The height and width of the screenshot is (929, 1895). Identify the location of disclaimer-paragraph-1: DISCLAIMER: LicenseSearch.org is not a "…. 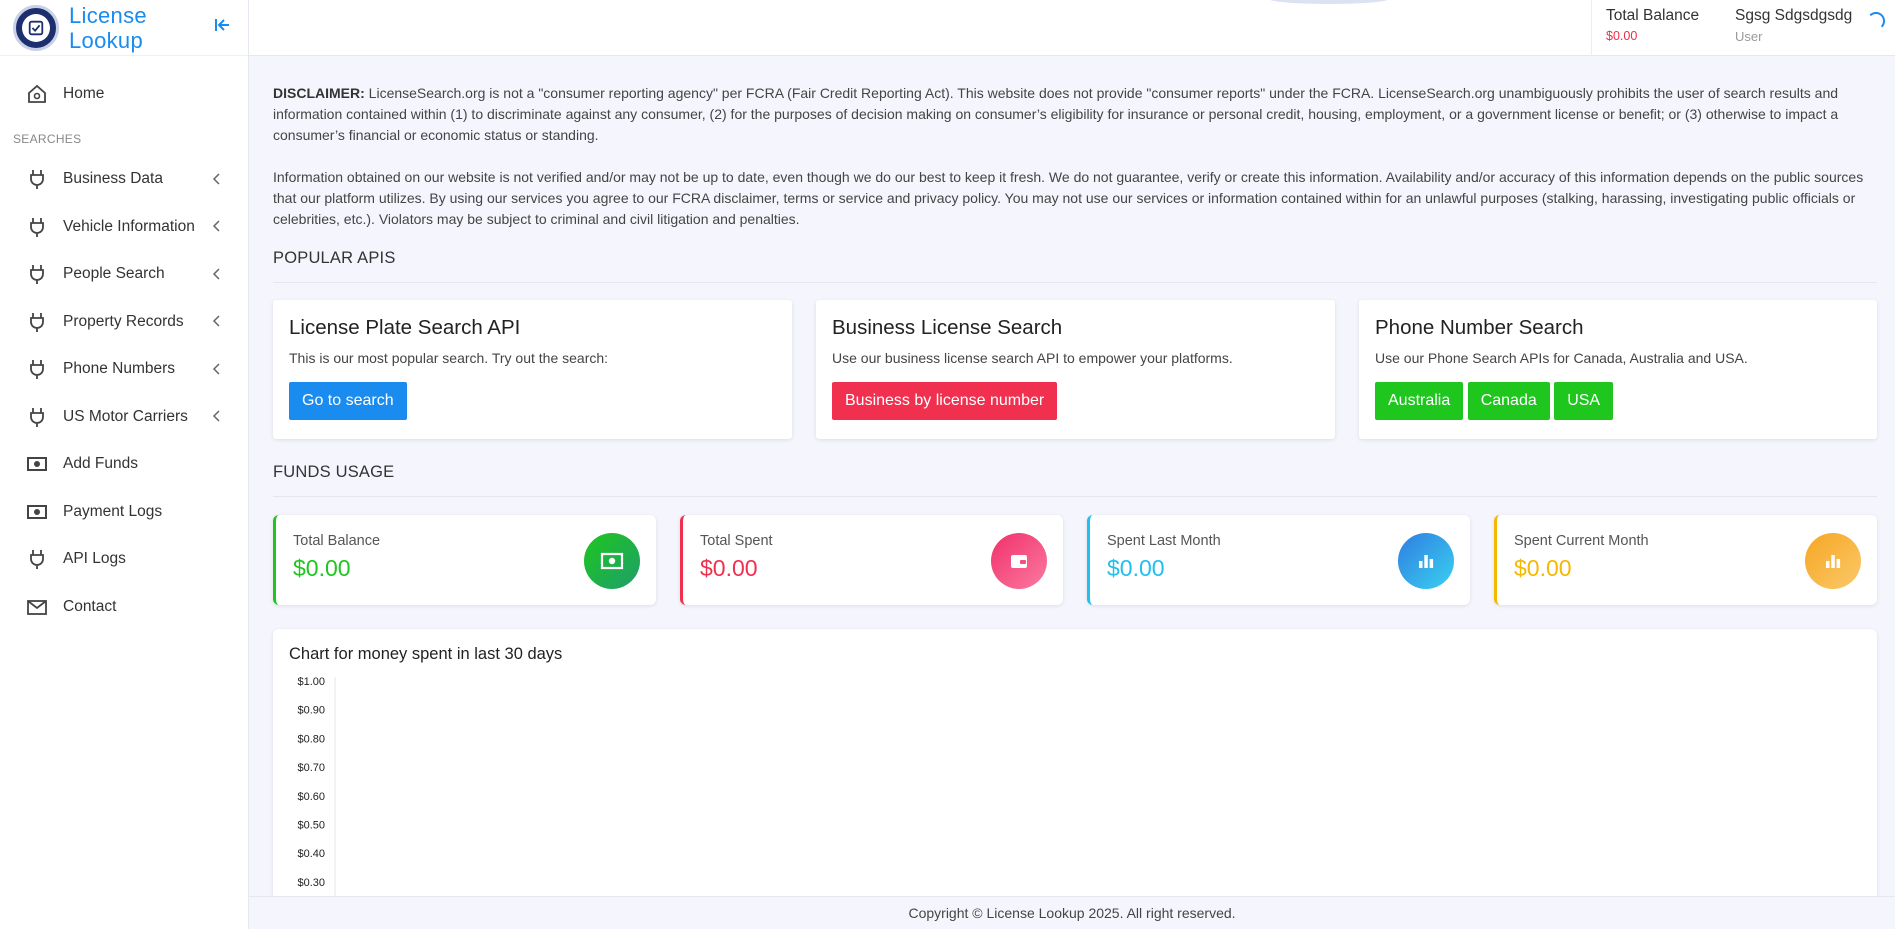
(1056, 114).